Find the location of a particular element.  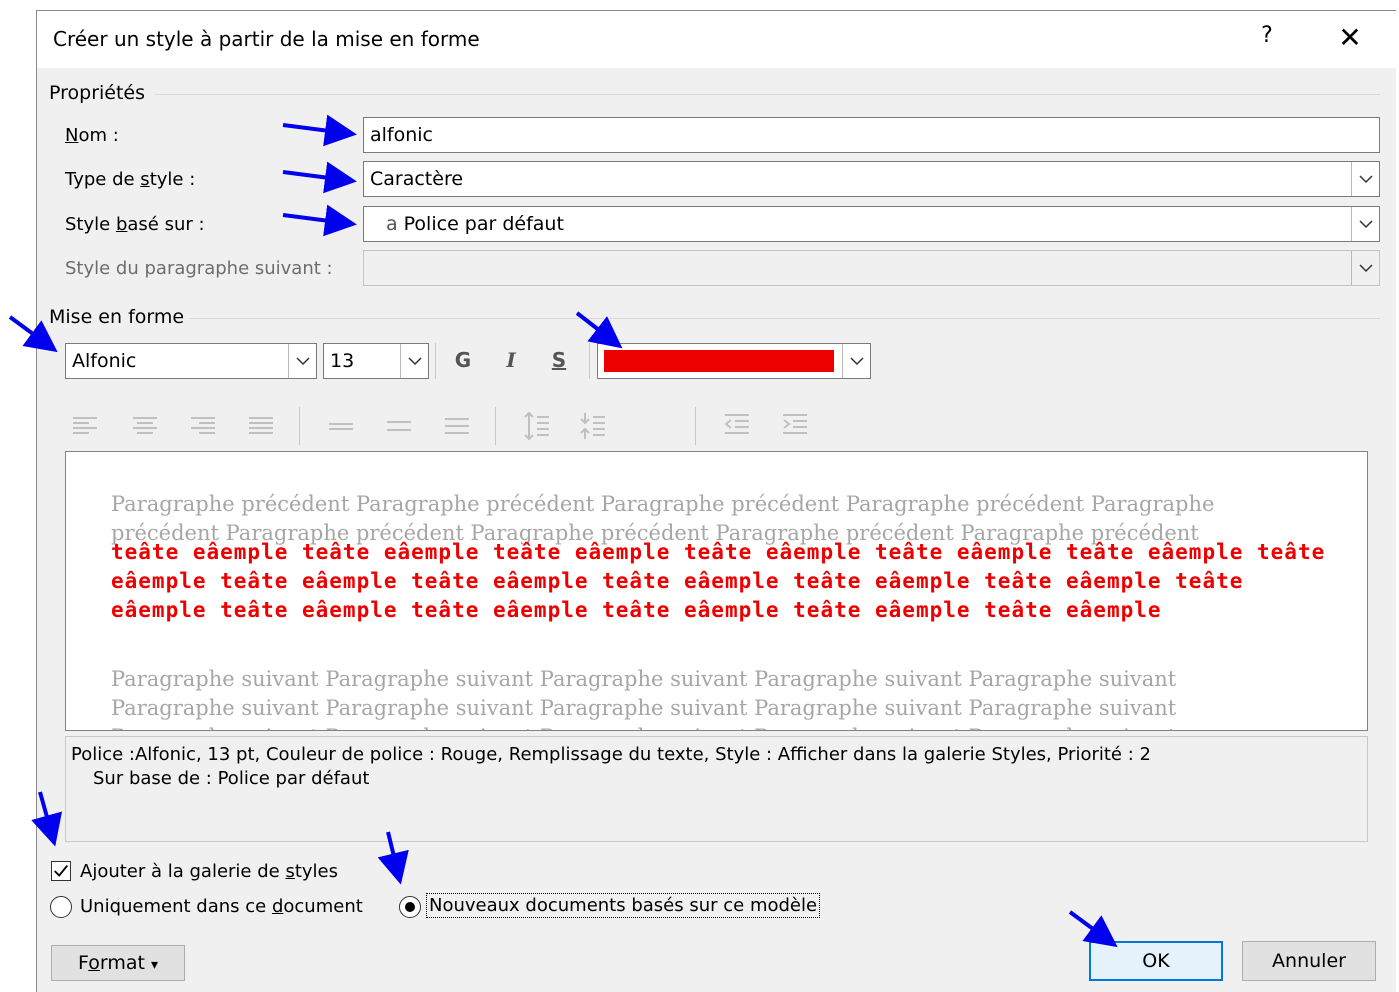

new-documents-label: Nouveaux documents basés sur ce modèle is located at coordinates (623, 905).